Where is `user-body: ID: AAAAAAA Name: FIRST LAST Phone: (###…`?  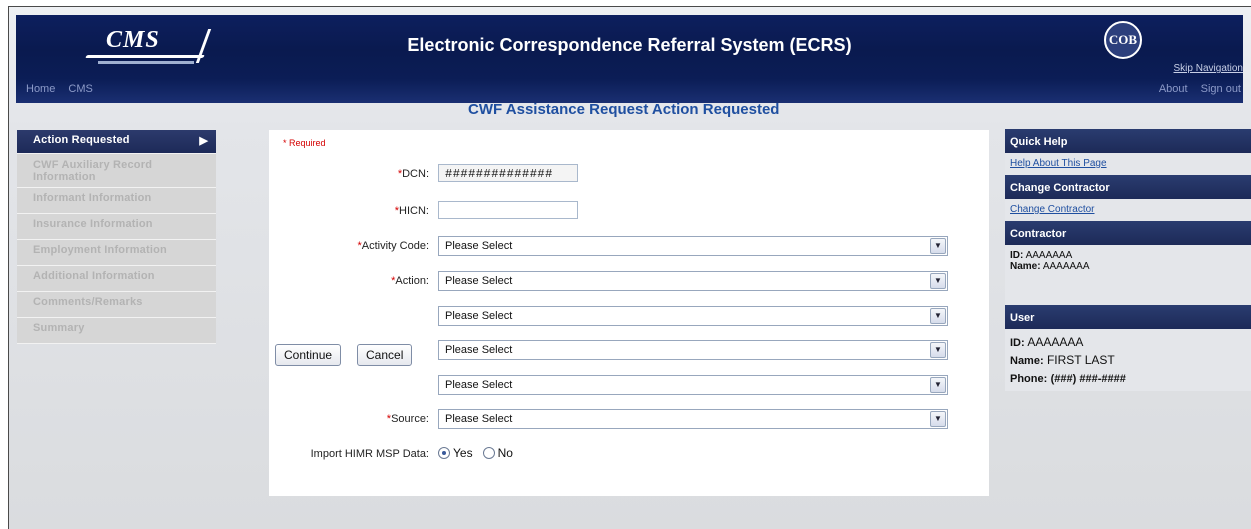 user-body: ID: AAAAAAA Name: FIRST LAST Phone: (###… is located at coordinates (1128, 360).